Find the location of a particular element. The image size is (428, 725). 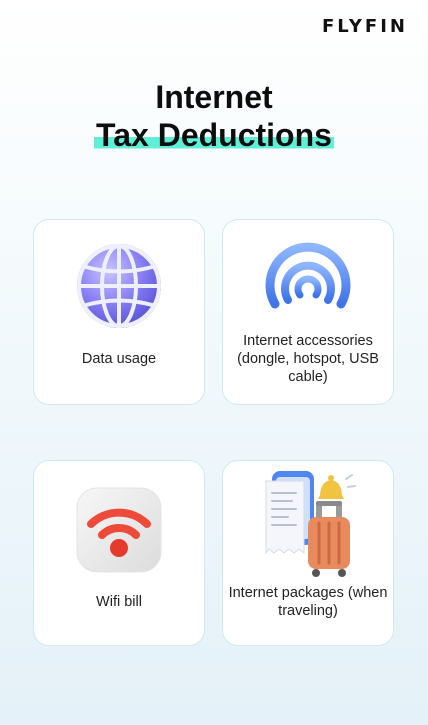

hotspot-signal-icon is located at coordinates (308, 275).